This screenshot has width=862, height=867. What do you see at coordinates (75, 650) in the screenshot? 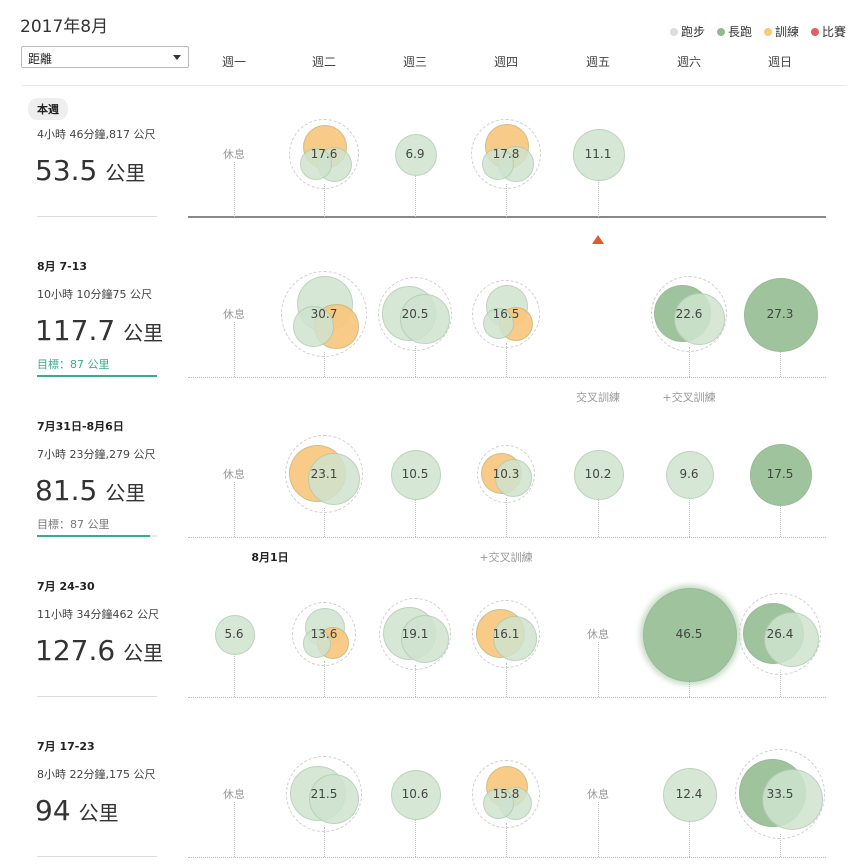
I see `week-total-value: 127.6` at bounding box center [75, 650].